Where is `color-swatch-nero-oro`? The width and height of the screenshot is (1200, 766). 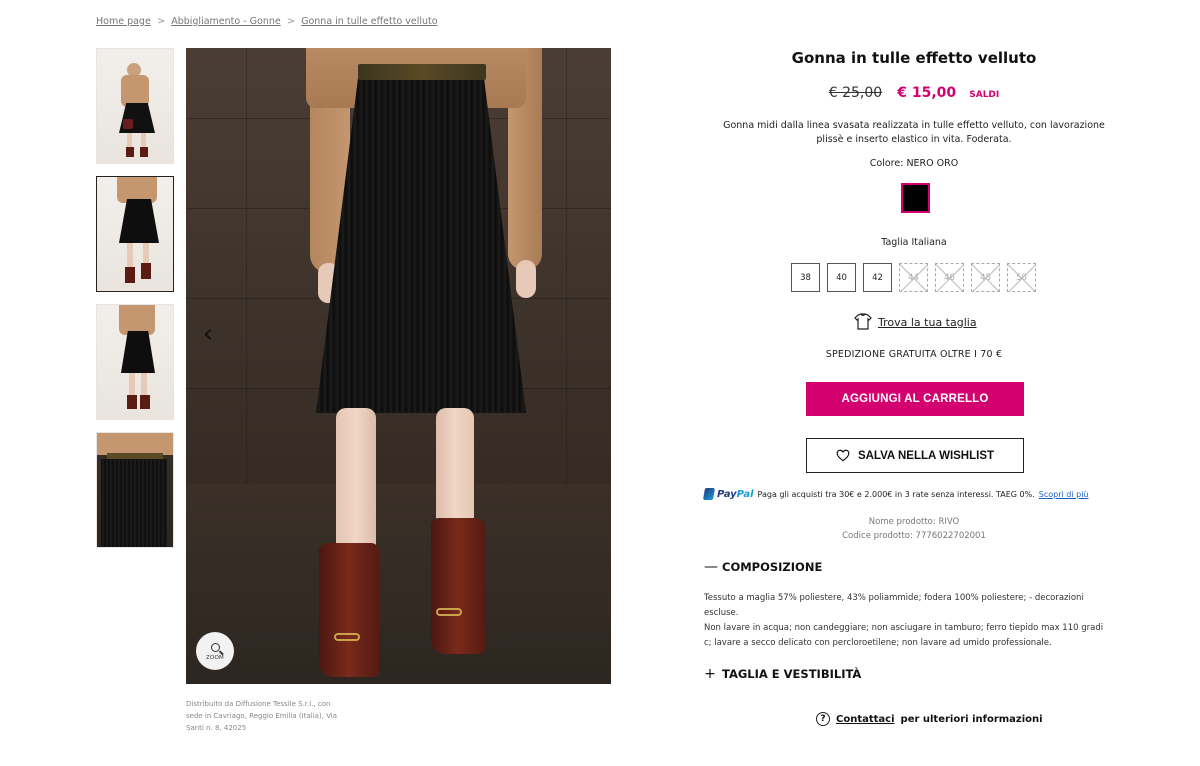
color-swatch-nero-oro is located at coordinates (915, 198).